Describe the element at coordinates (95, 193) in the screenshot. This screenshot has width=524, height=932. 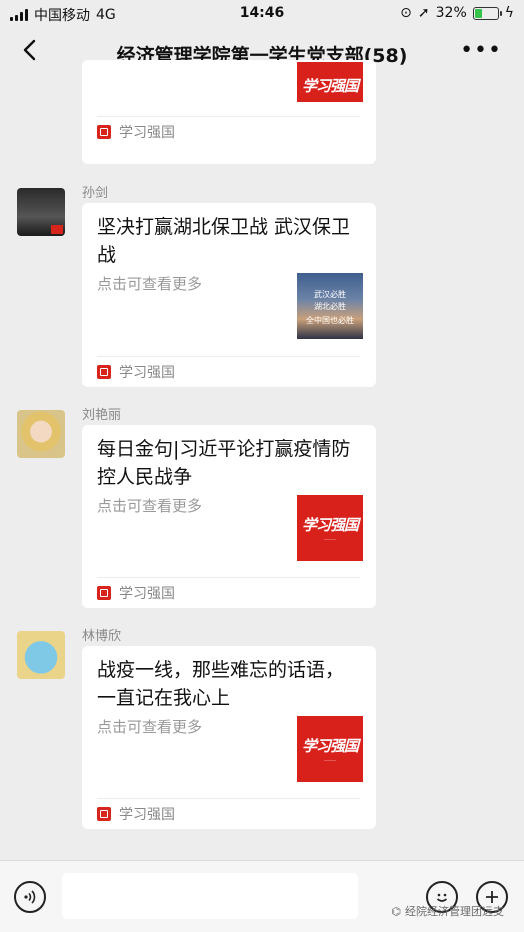
I see `sender-name: 孙剑` at that location.